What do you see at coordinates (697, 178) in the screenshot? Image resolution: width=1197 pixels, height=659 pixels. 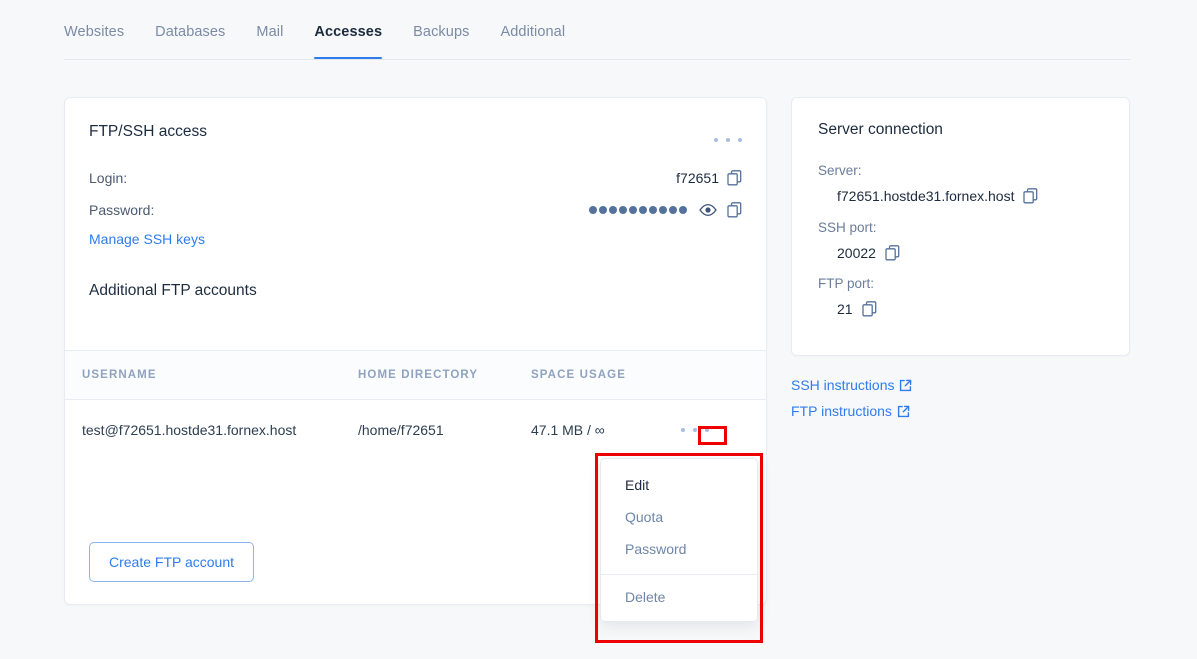 I see `login-value: f72651` at bounding box center [697, 178].